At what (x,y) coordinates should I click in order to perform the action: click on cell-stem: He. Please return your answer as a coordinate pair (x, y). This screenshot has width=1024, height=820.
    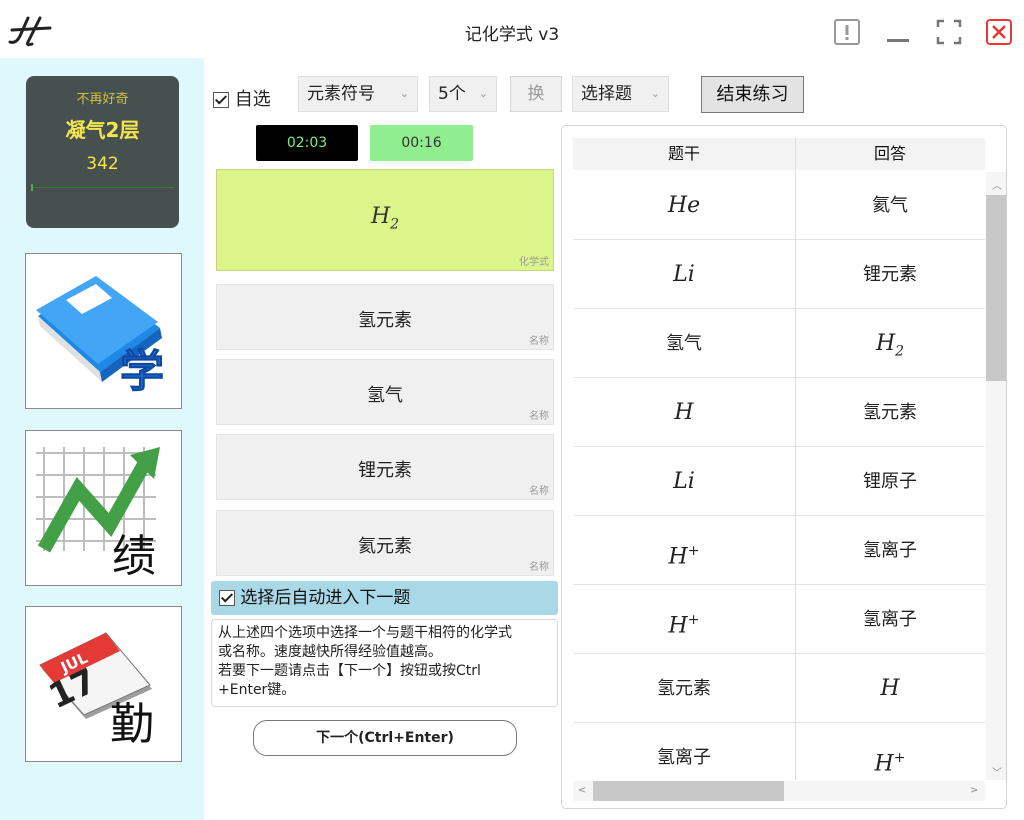
    Looking at the image, I should click on (684, 205).